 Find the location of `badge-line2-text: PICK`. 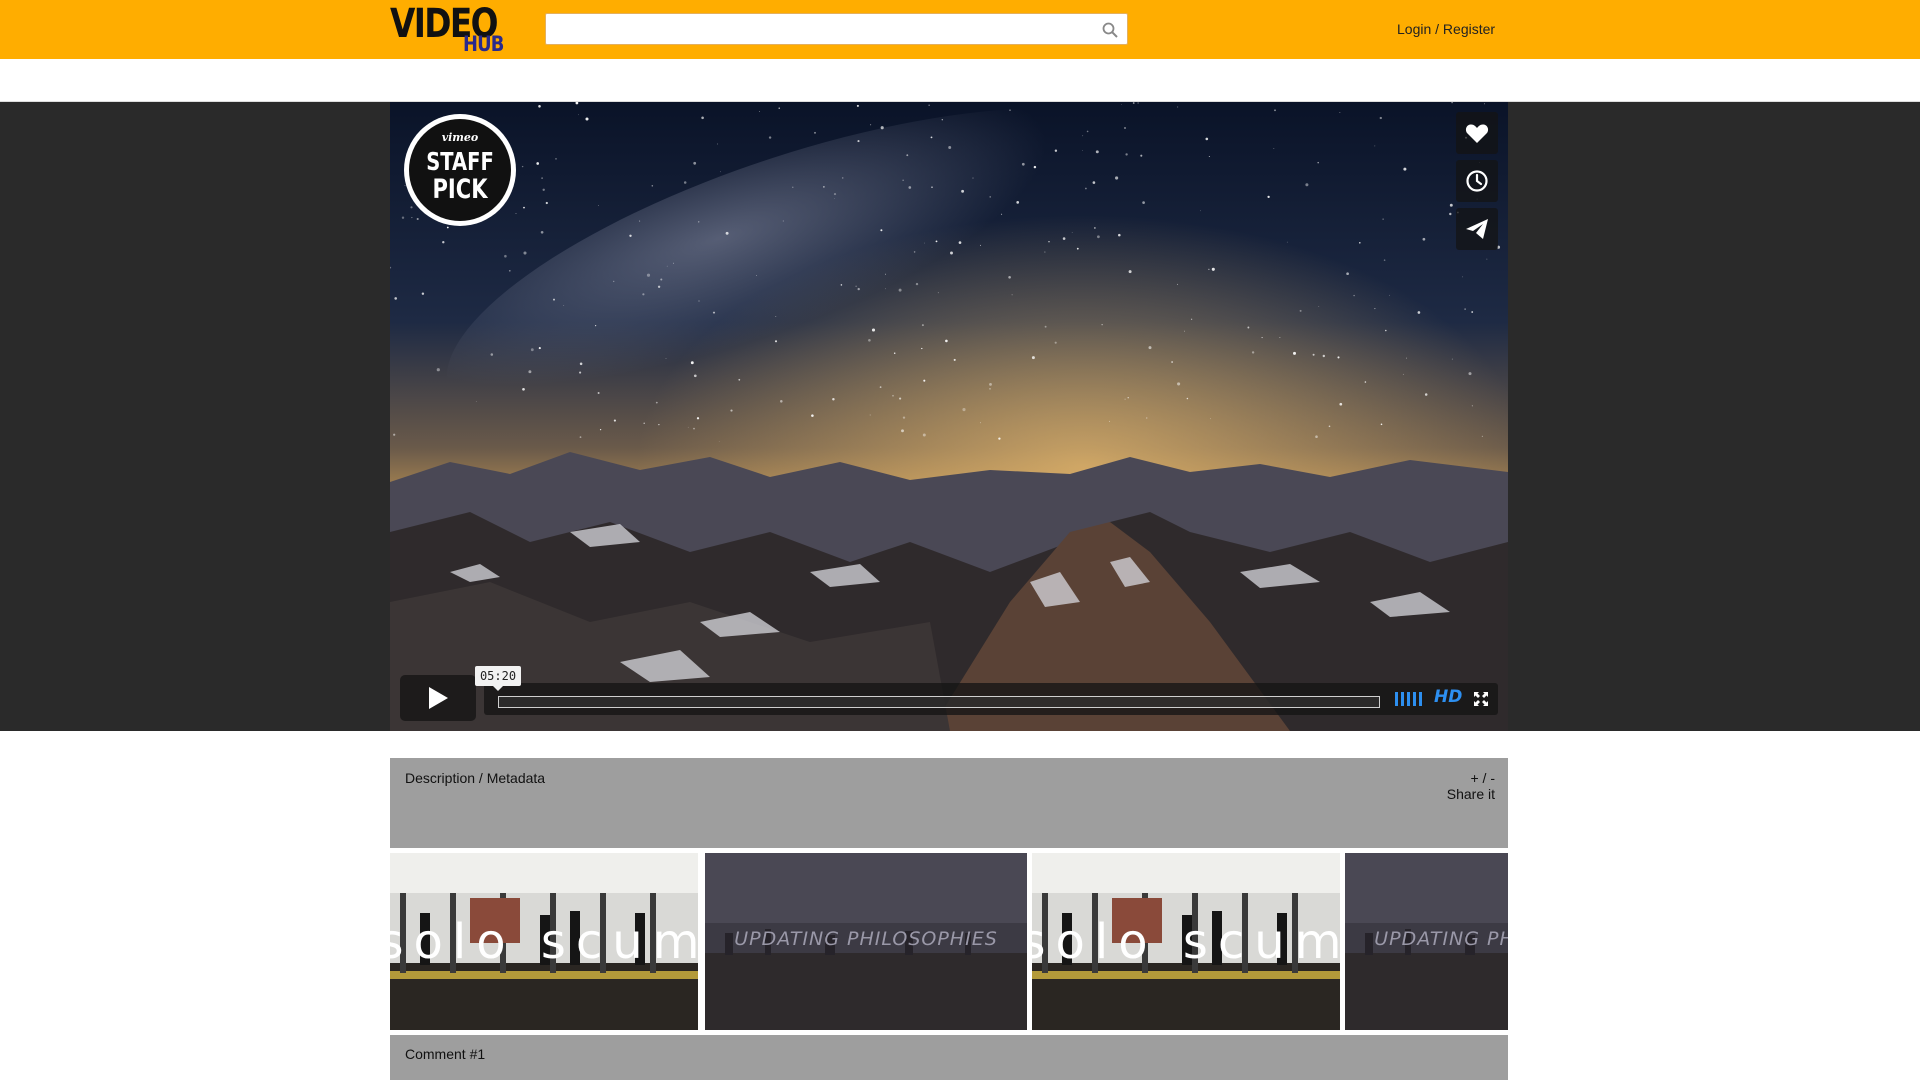

badge-line2-text: PICK is located at coordinates (460, 188).